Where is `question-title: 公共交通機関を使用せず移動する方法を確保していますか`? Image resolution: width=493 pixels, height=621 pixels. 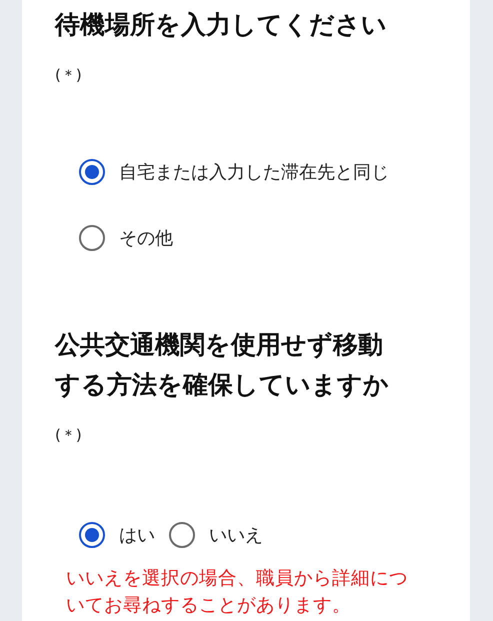 question-title: 公共交通機関を使用せず移動する方法を確保していますか is located at coordinates (222, 365).